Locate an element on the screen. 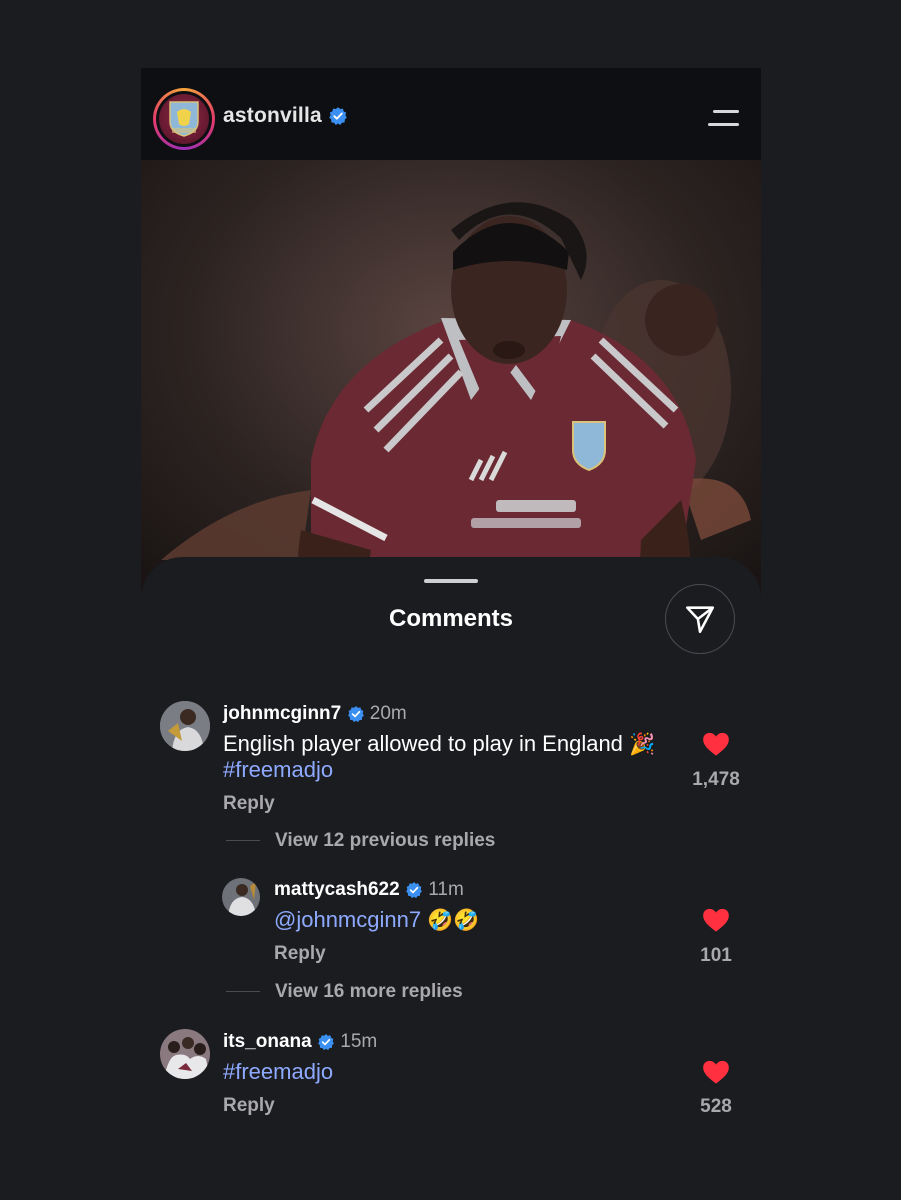 The height and width of the screenshot is (1200, 901). club-crest-icon is located at coordinates (184, 119).